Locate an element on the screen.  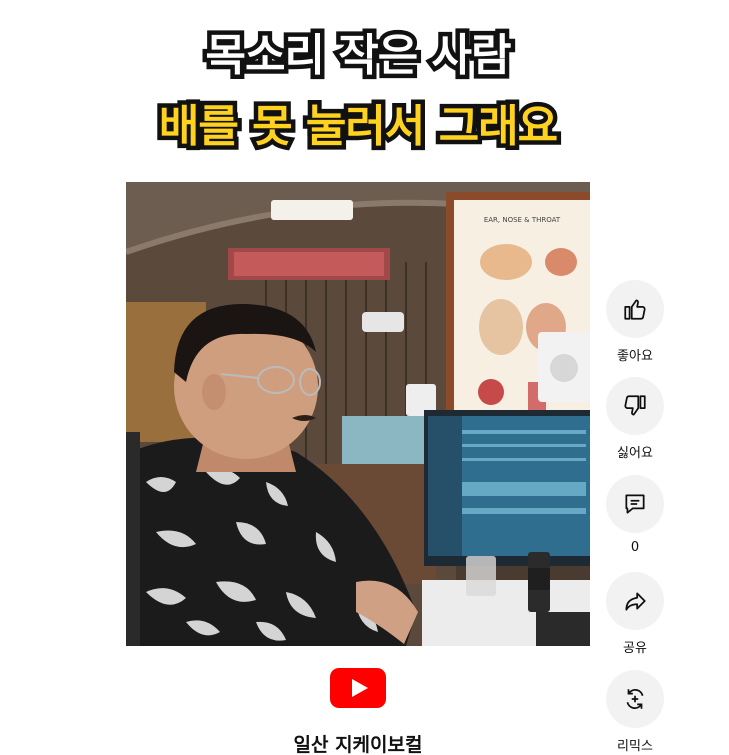
share-button is located at coordinates (635, 601).